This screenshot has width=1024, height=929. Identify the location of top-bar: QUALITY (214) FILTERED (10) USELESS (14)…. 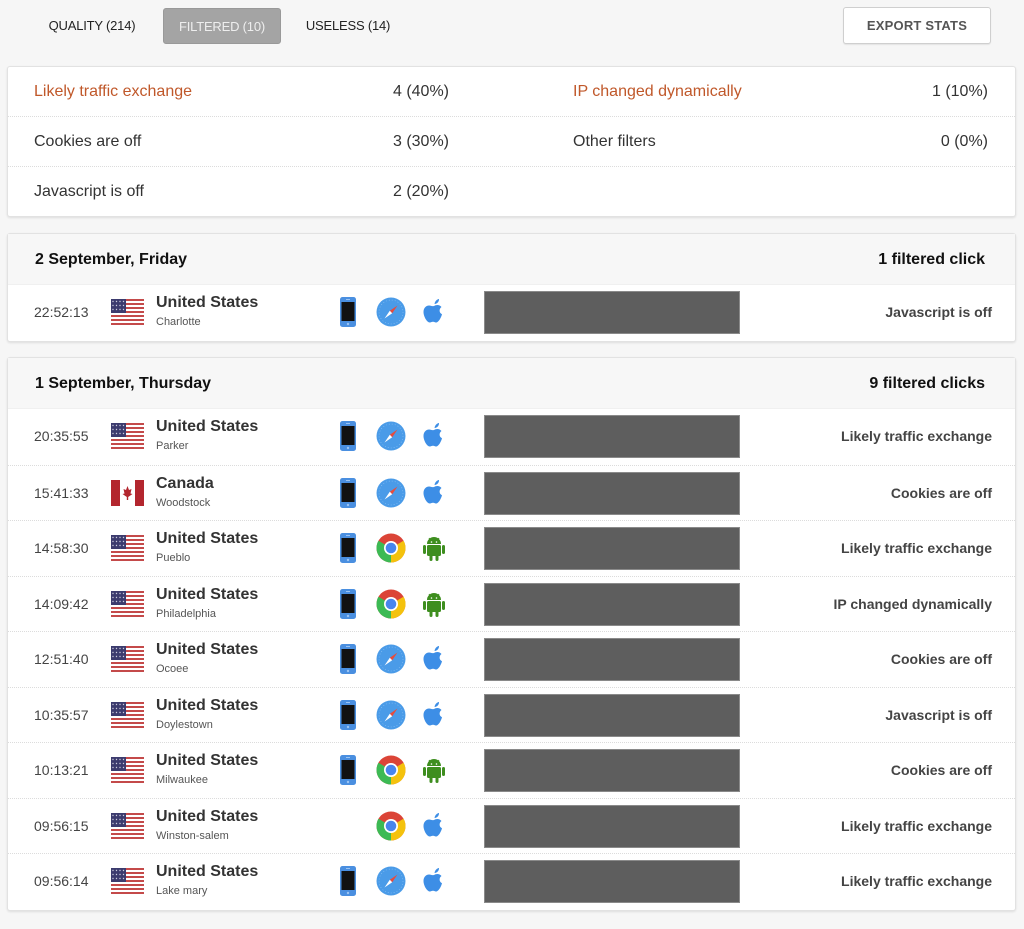
(512, 28).